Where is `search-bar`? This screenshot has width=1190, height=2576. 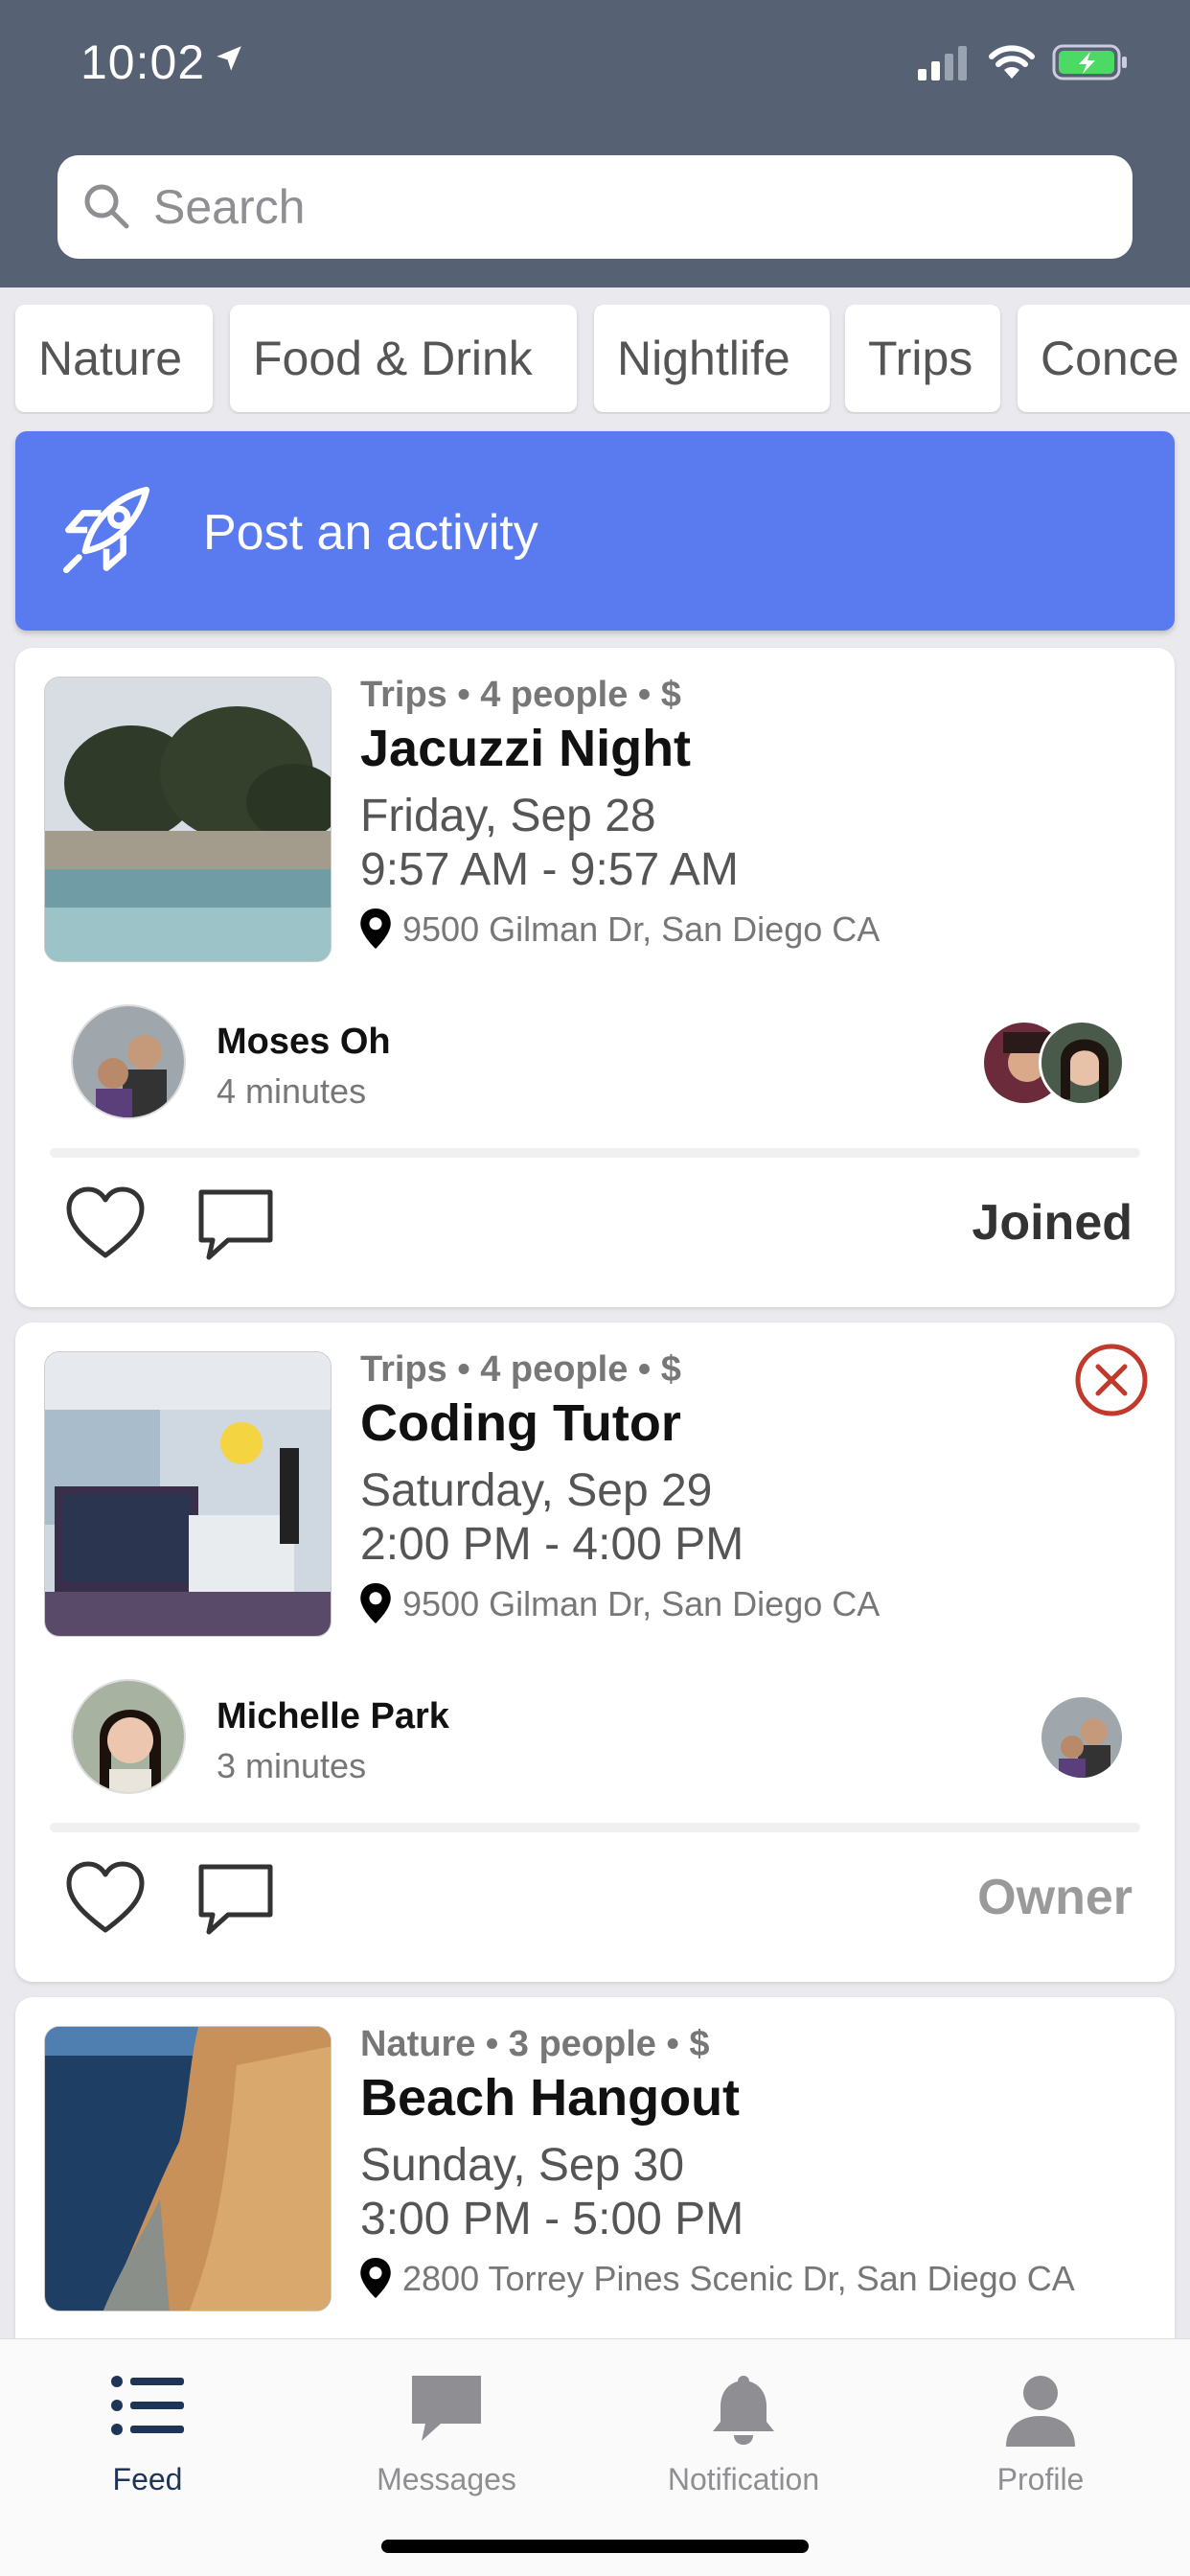
search-bar is located at coordinates (595, 207).